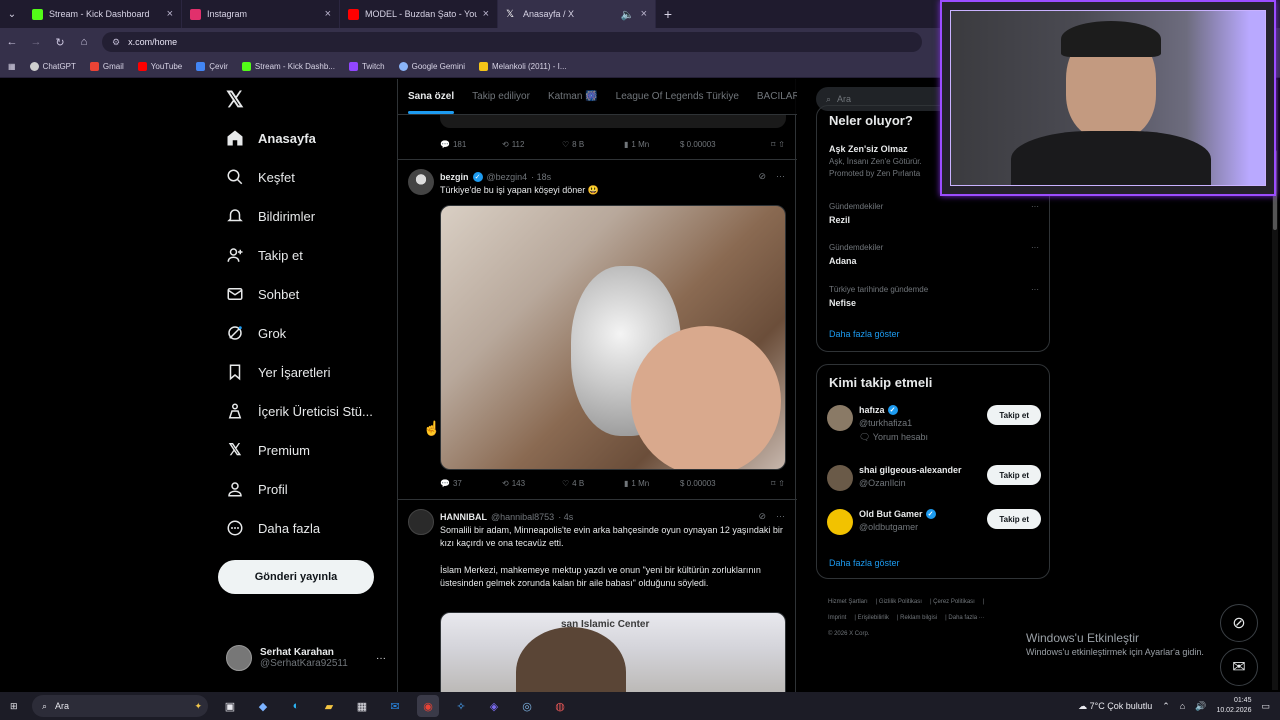  I want to click on apps-icon: ▦, so click(12, 66).